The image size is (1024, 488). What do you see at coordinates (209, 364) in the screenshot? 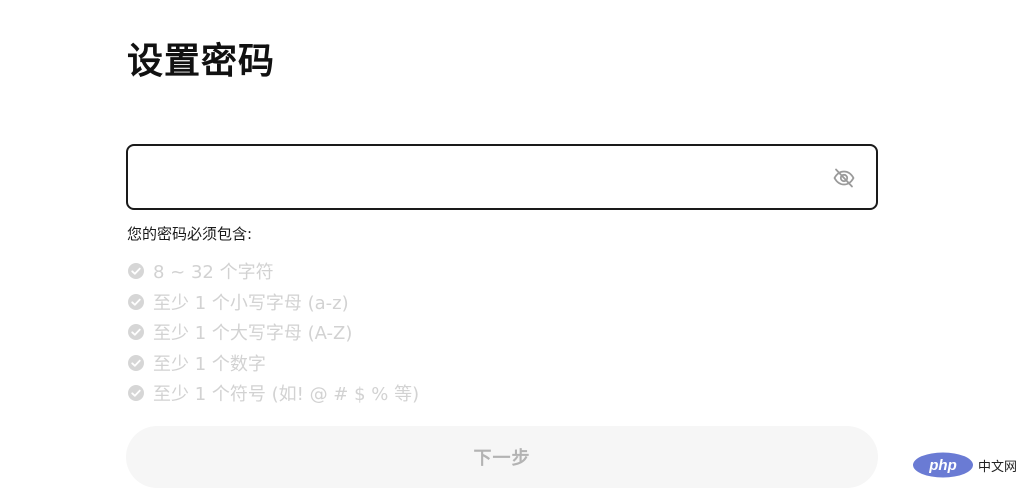
I see `requirement-label: 至少 1 个数字` at bounding box center [209, 364].